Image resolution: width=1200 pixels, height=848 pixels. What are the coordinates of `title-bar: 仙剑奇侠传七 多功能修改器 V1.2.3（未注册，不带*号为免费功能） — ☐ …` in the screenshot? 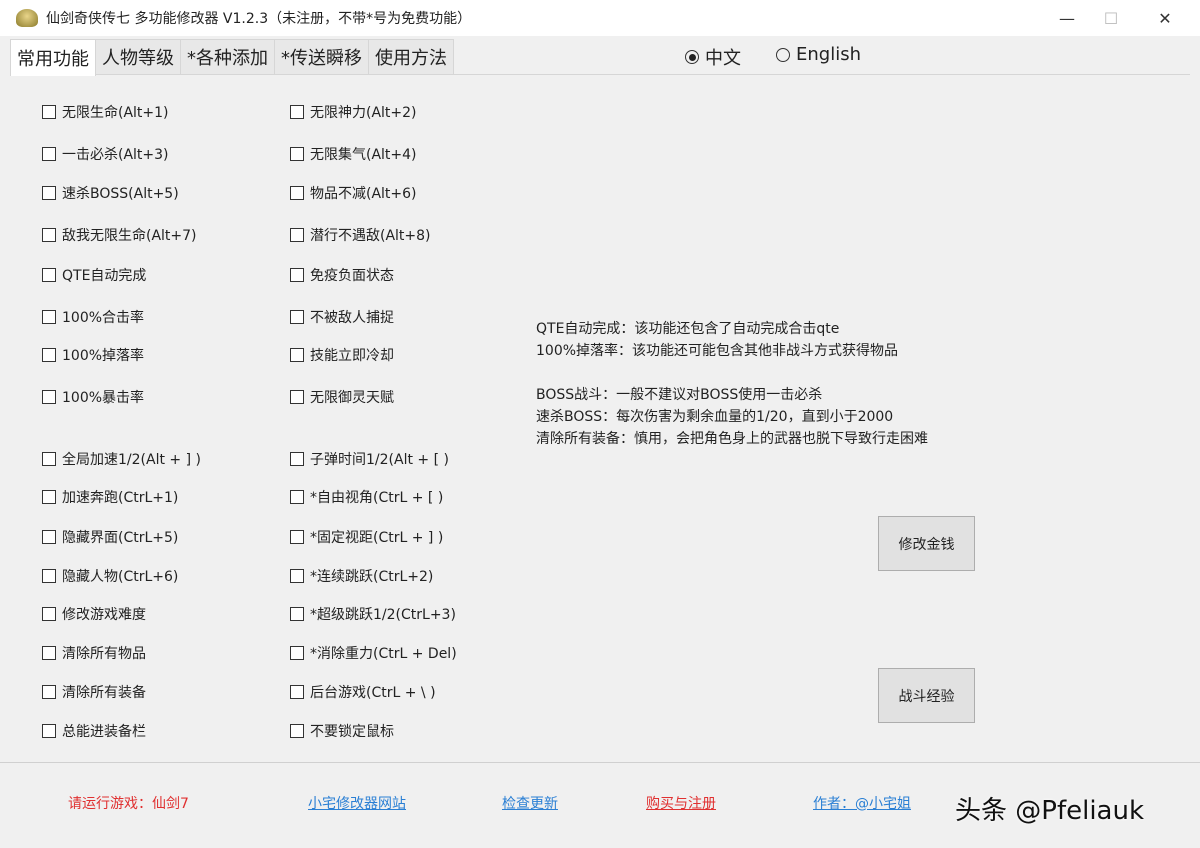 It's located at (600, 18).